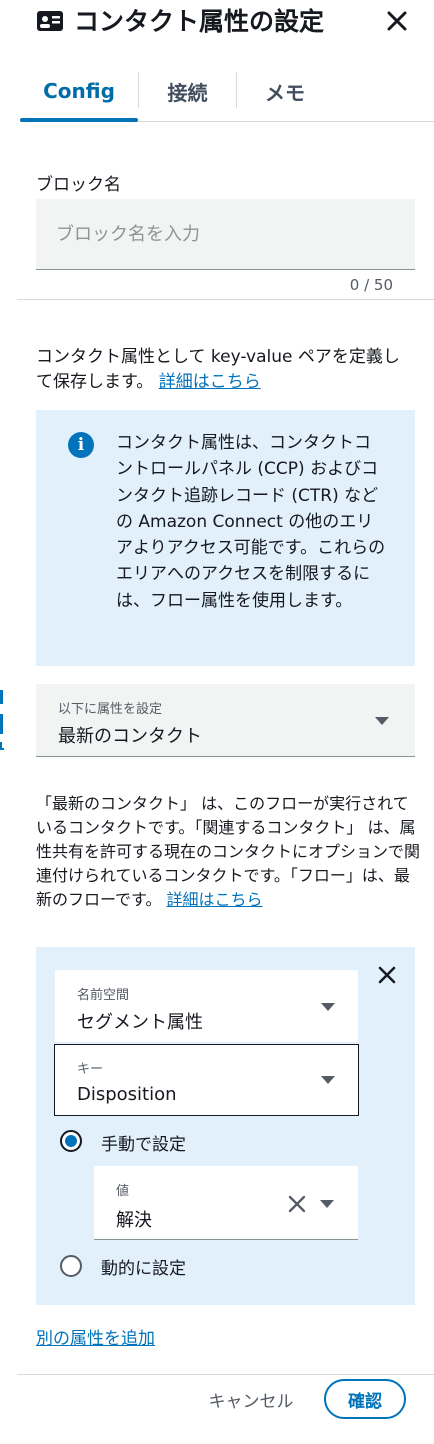 Image resolution: width=434 pixels, height=1444 pixels. What do you see at coordinates (78, 185) in the screenshot?
I see `block-name-label: ブロック名` at bounding box center [78, 185].